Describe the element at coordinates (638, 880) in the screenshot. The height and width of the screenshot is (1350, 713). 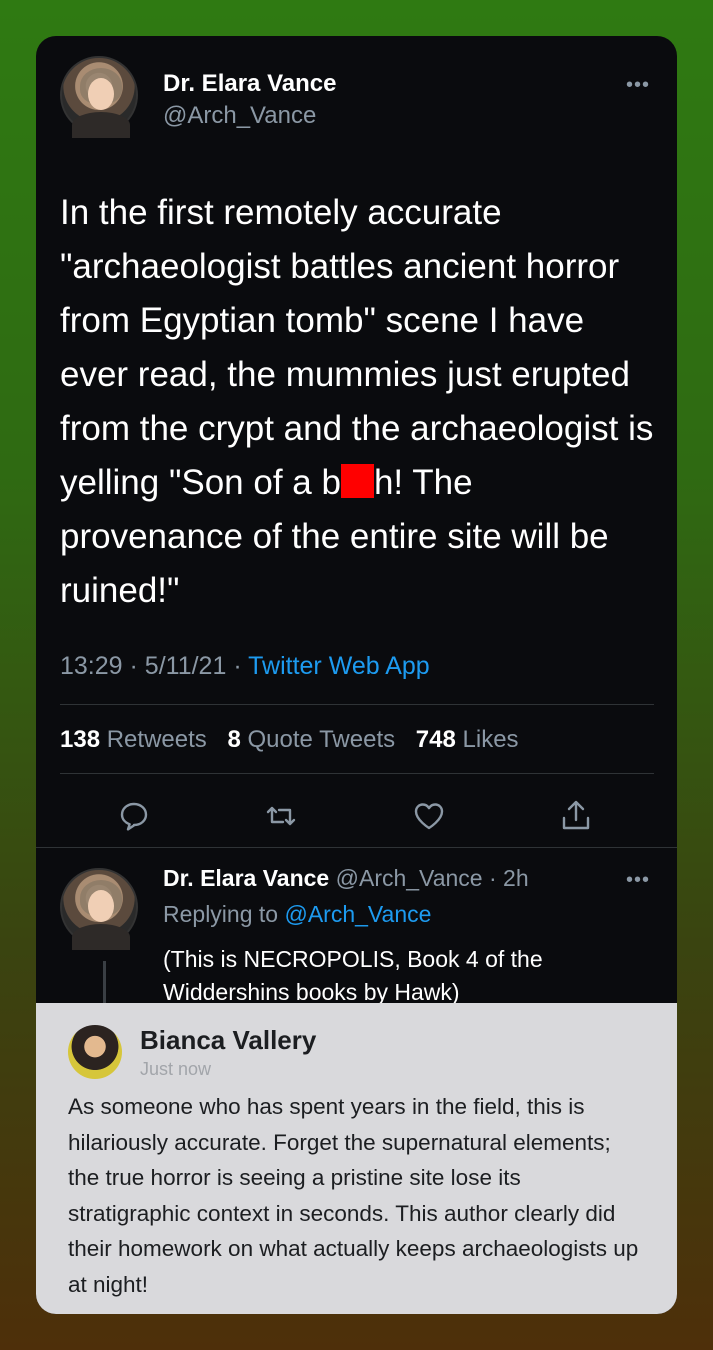
I see `reply-more-options-icon: •••` at that location.